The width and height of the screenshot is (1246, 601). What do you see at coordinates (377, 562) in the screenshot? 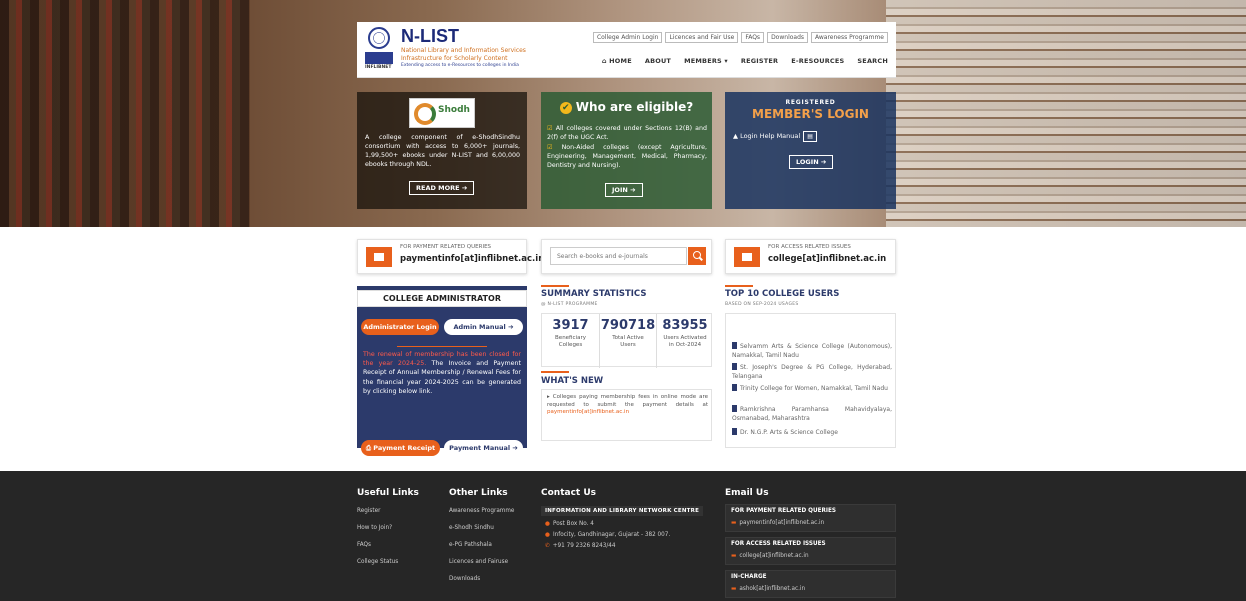
I see `footer-link-college-status: College Status` at bounding box center [377, 562].